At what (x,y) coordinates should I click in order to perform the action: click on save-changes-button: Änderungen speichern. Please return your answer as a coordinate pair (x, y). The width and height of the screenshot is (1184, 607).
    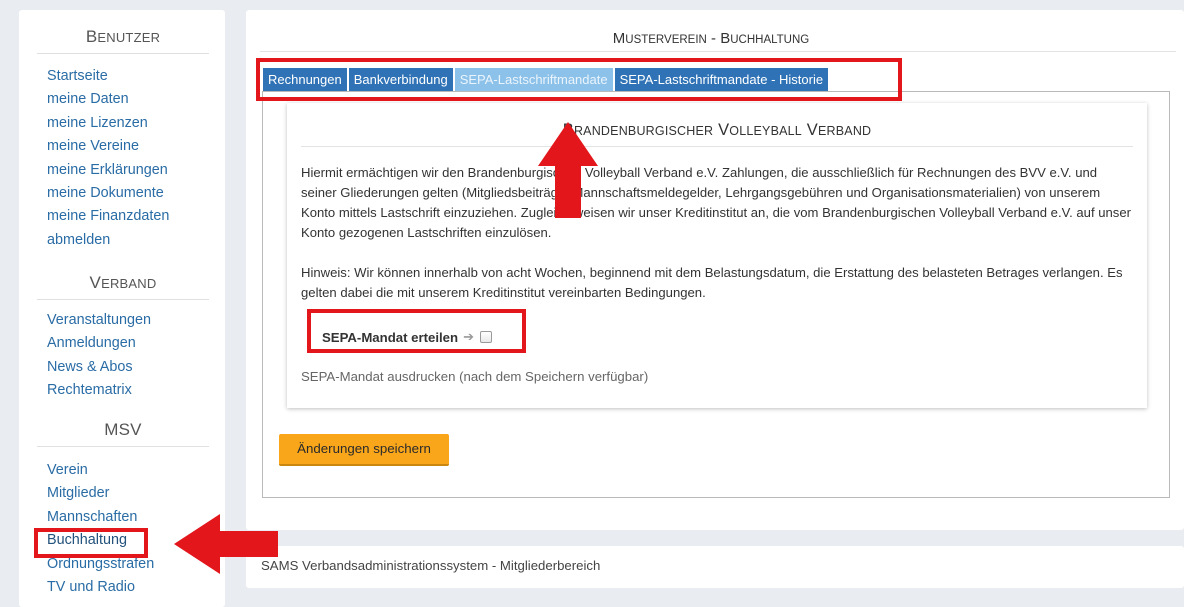
    Looking at the image, I should click on (364, 450).